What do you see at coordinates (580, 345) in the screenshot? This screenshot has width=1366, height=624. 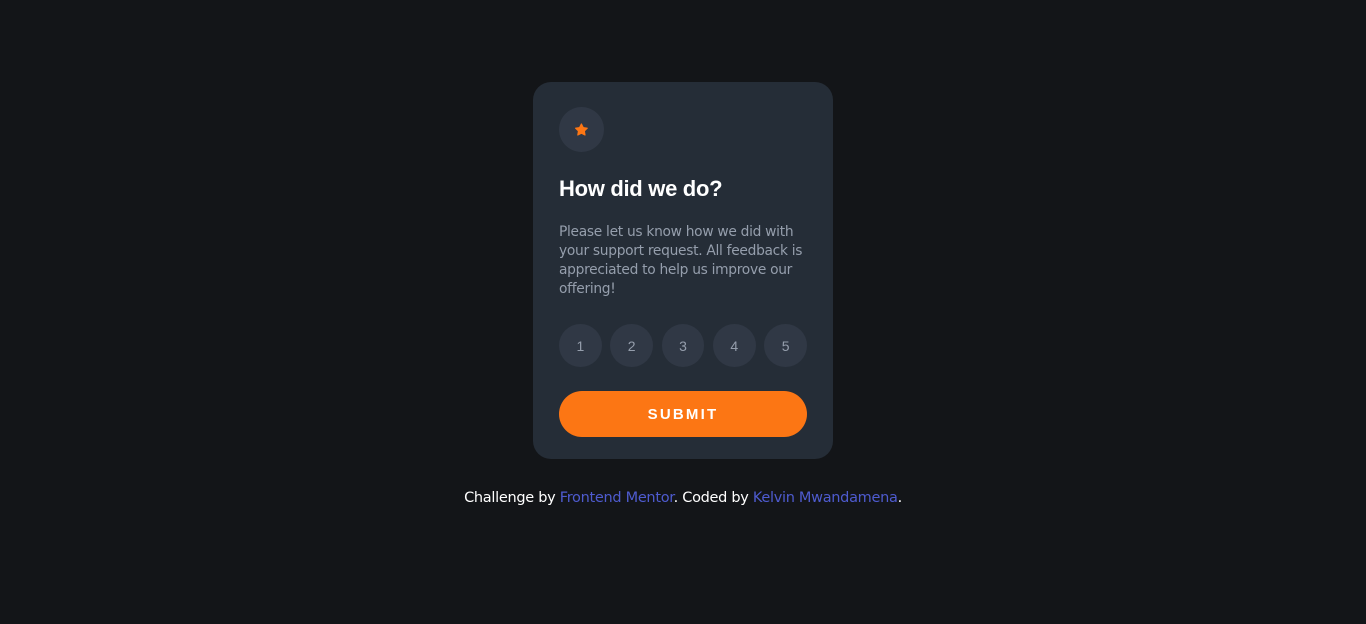 I see `rating-button-1: 1` at bounding box center [580, 345].